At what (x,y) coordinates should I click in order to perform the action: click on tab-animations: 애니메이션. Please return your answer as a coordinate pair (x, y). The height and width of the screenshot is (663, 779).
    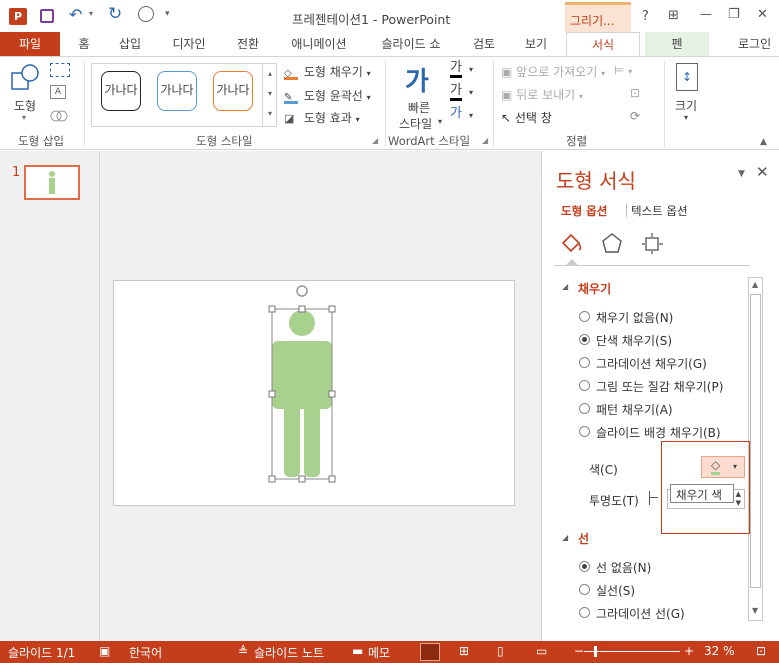
    Looking at the image, I should click on (319, 44).